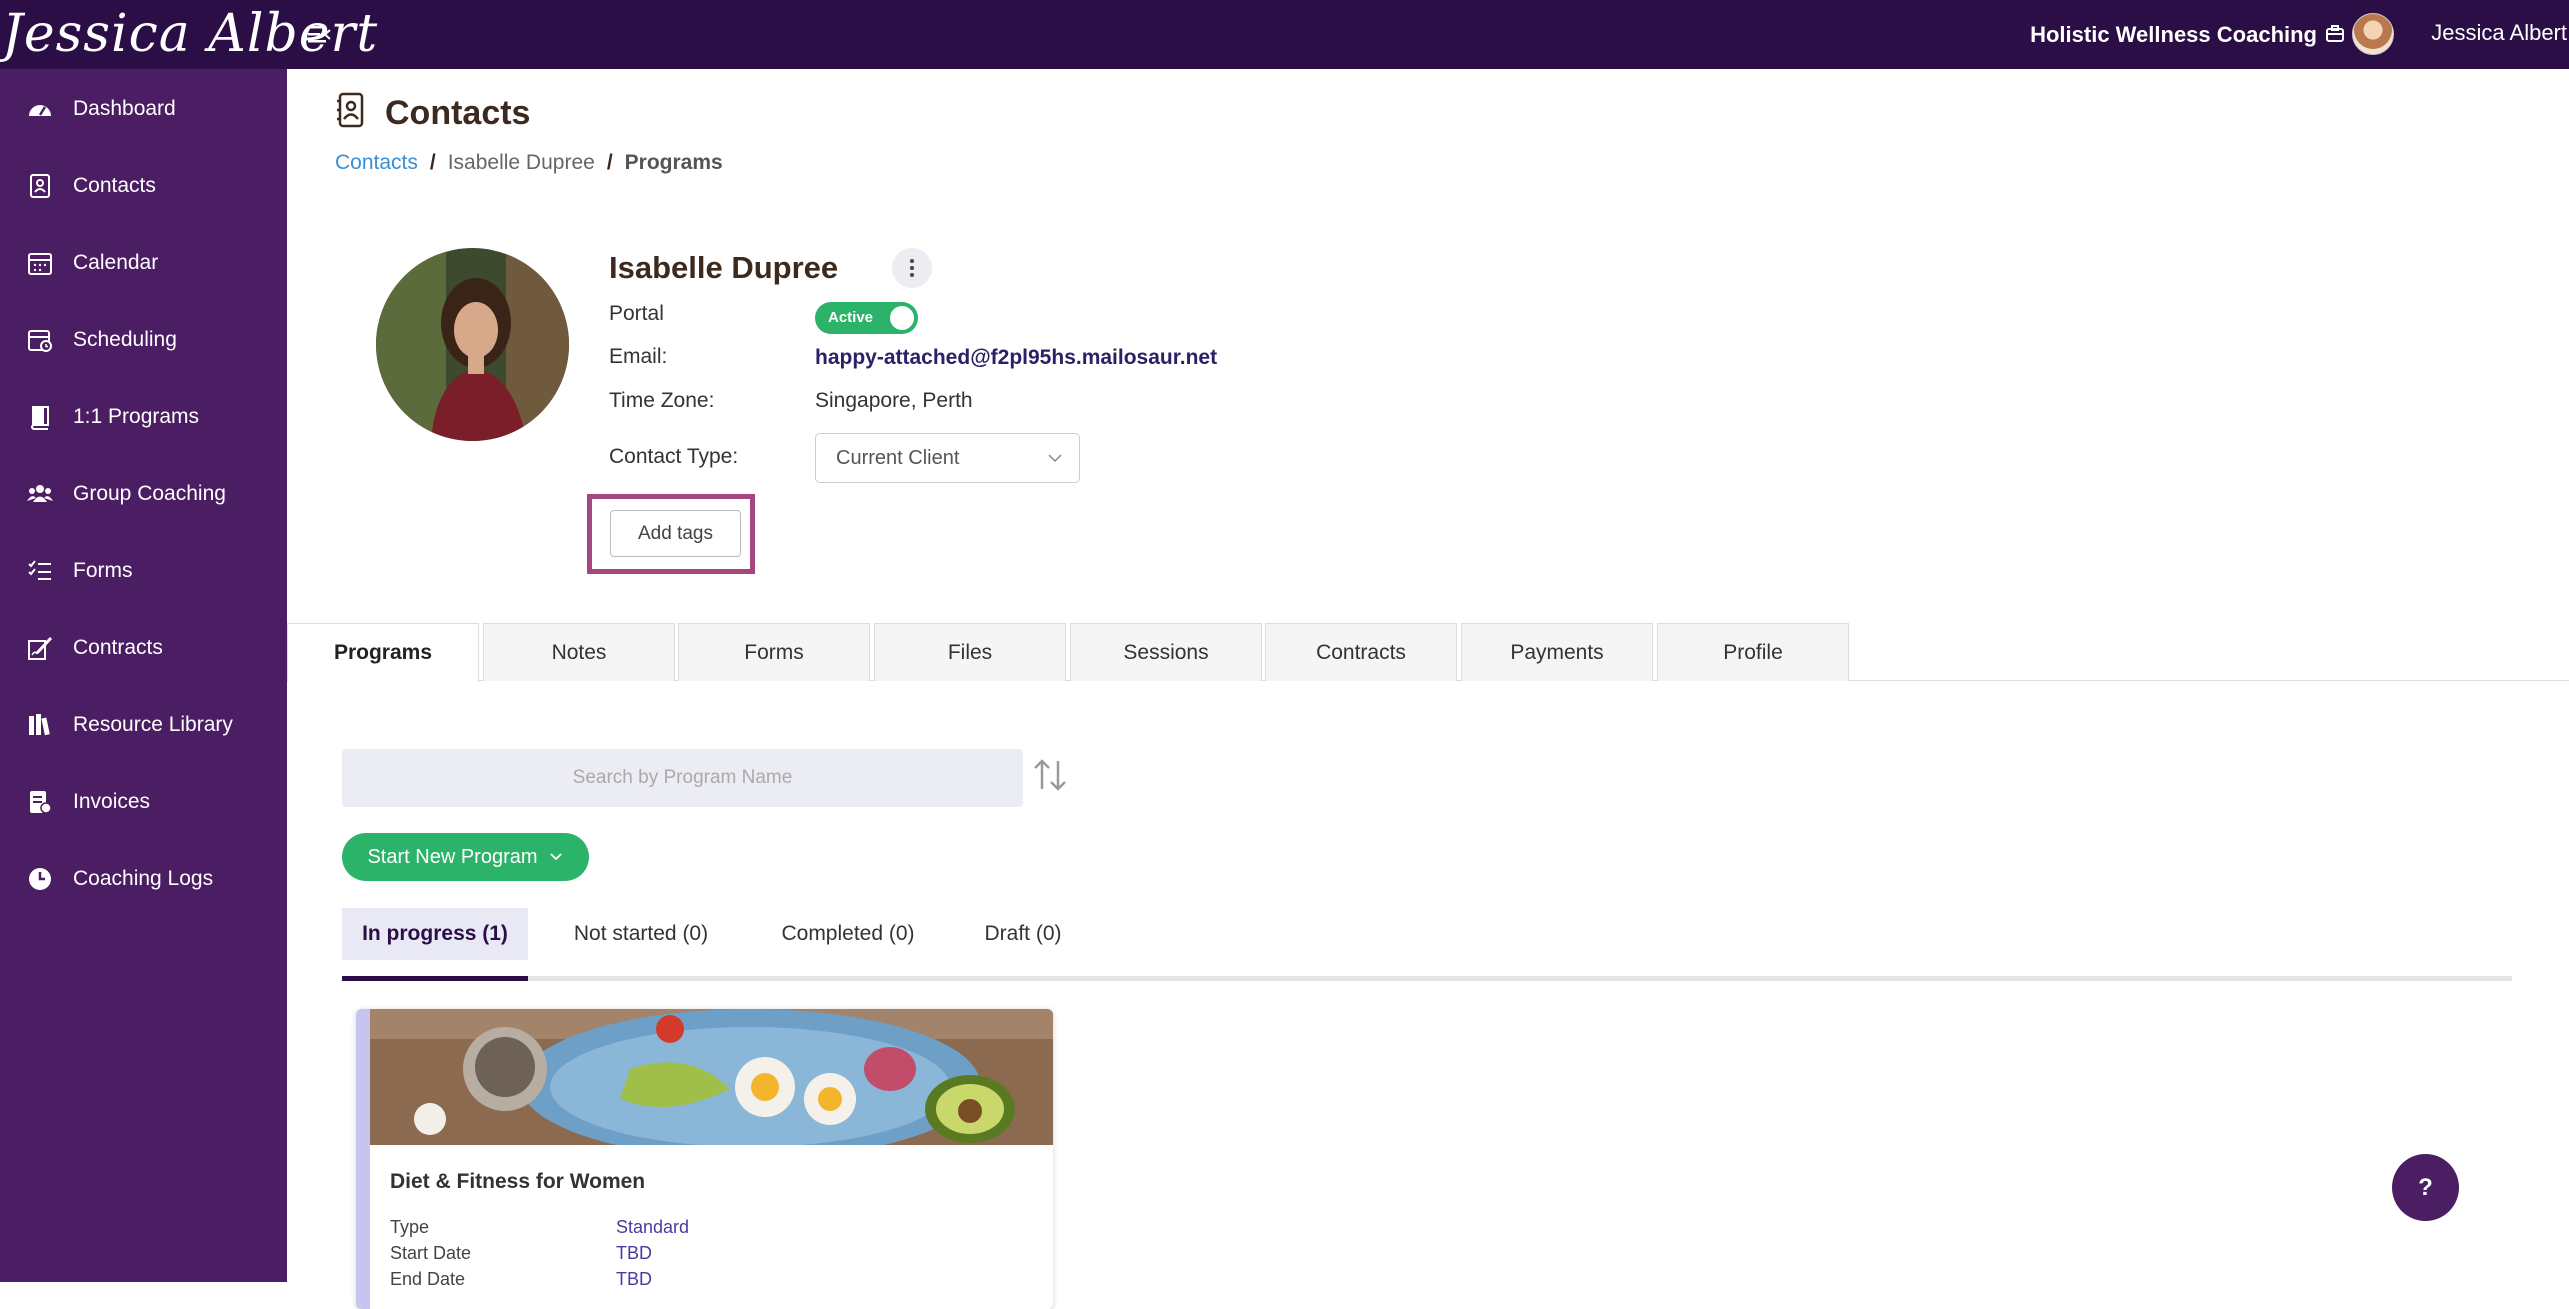 This screenshot has width=2569, height=1309. Describe the element at coordinates (40, 493) in the screenshot. I see `group-icon` at that location.